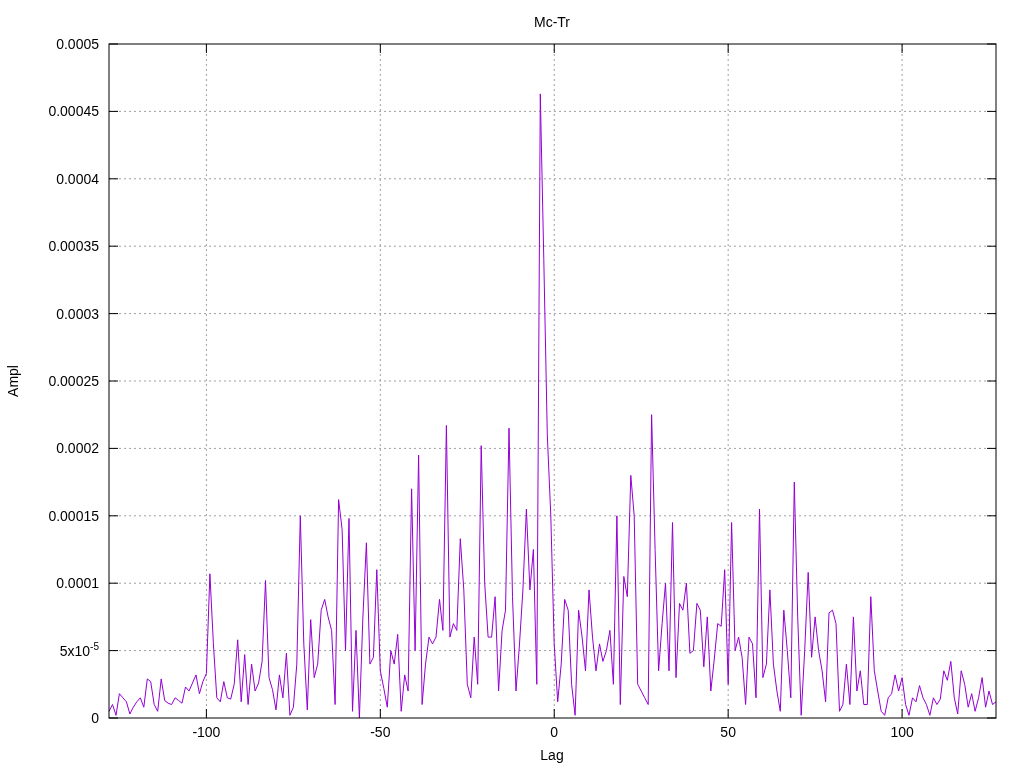 The width and height of the screenshot is (1024, 768). I want to click on tick-label: 100, so click(902, 732).